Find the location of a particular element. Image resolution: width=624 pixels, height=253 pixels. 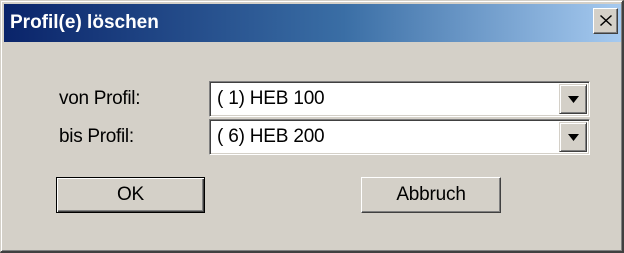

from-profile-dropdown-button is located at coordinates (573, 99).